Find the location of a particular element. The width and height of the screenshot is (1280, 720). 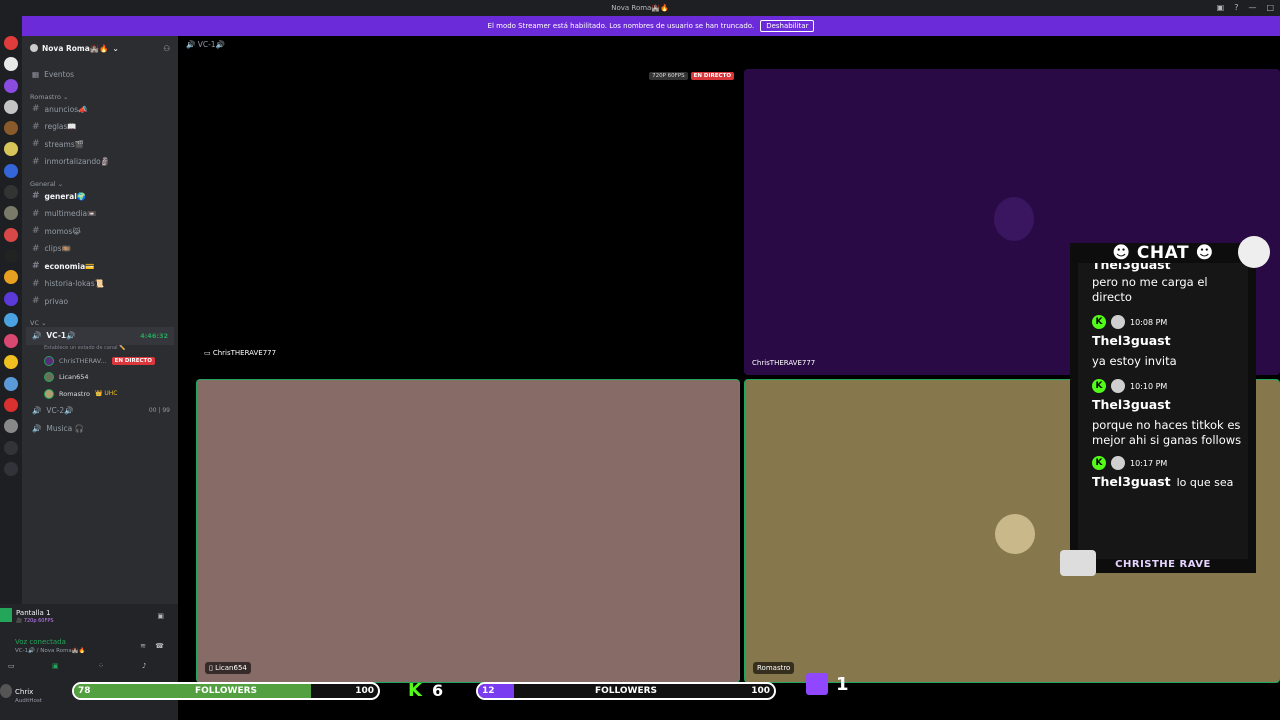

member-item: ChrisTHERAV... EN DIRECTO is located at coordinates (100, 361).